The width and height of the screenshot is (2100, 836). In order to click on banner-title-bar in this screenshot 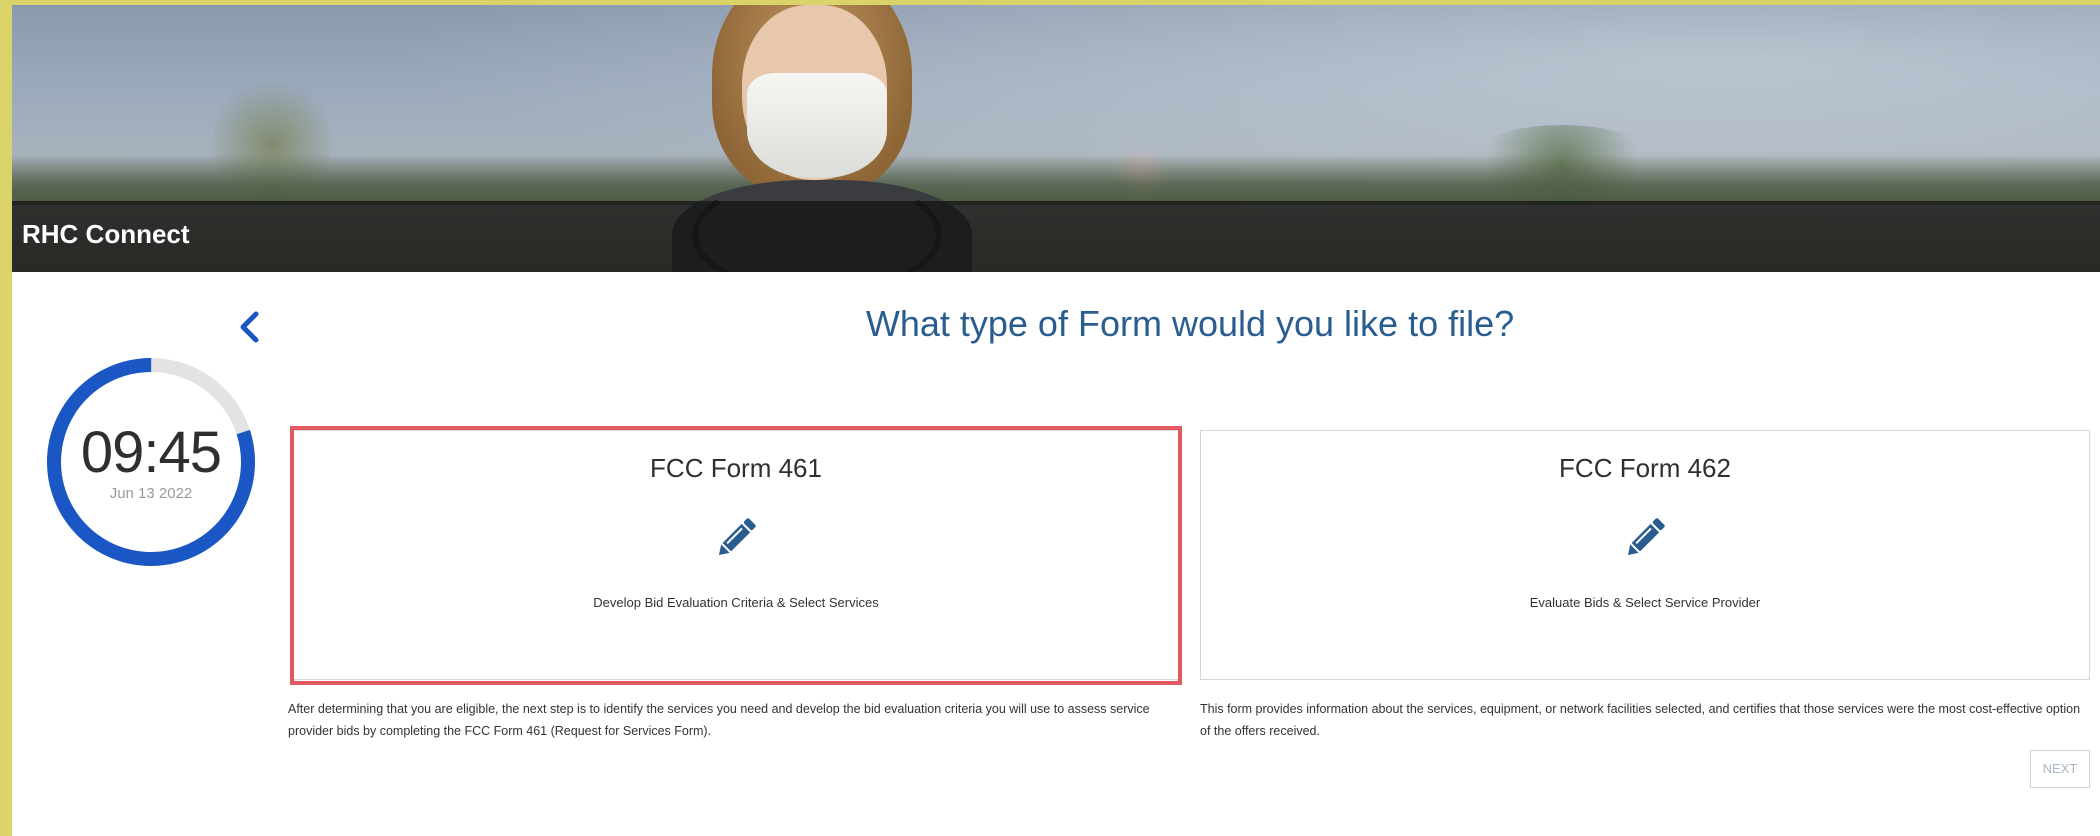, I will do `click(1056, 236)`.